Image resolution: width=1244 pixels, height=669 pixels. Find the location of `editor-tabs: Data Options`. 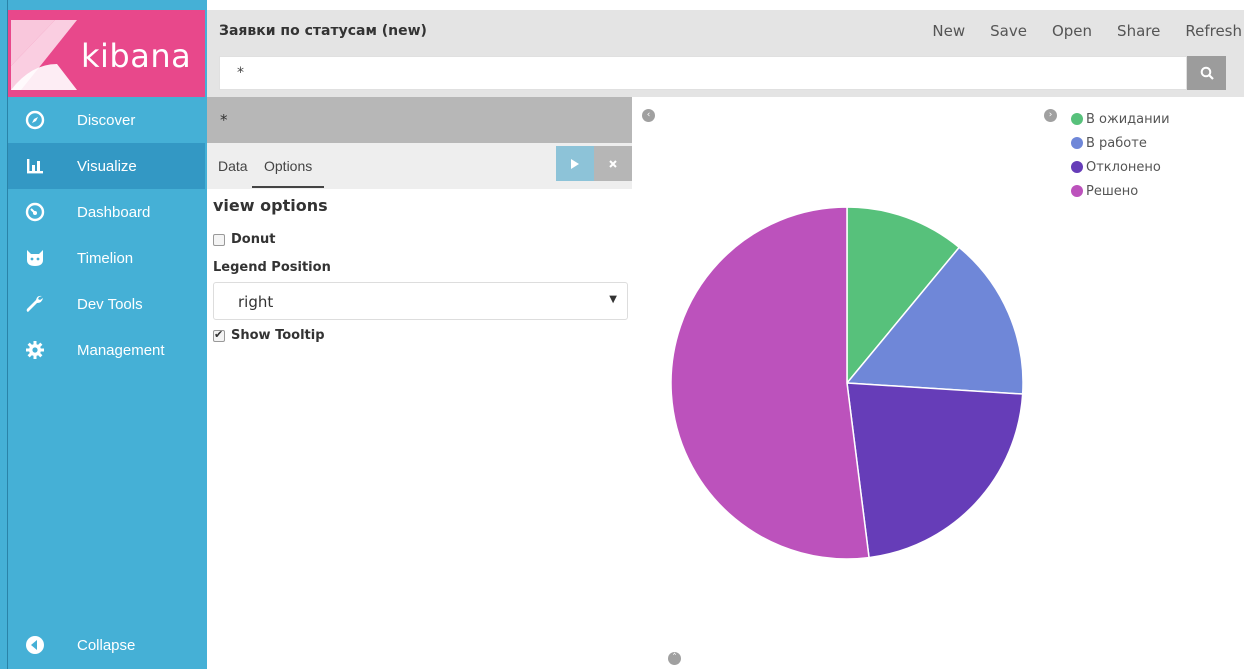

editor-tabs: Data Options is located at coordinates (419, 166).